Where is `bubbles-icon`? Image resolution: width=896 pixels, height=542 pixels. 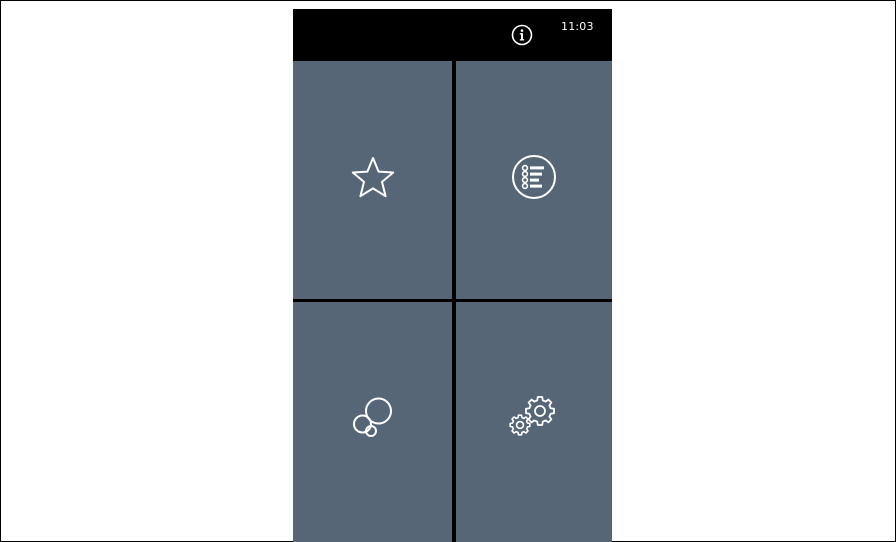
bubbles-icon is located at coordinates (372, 417).